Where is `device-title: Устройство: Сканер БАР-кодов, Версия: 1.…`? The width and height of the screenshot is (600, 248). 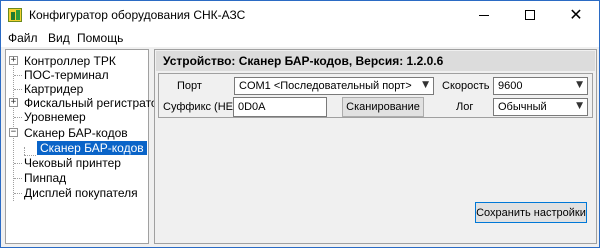 device-title: Устройство: Сканер БАР-кодов, Версия: 1.… is located at coordinates (303, 61).